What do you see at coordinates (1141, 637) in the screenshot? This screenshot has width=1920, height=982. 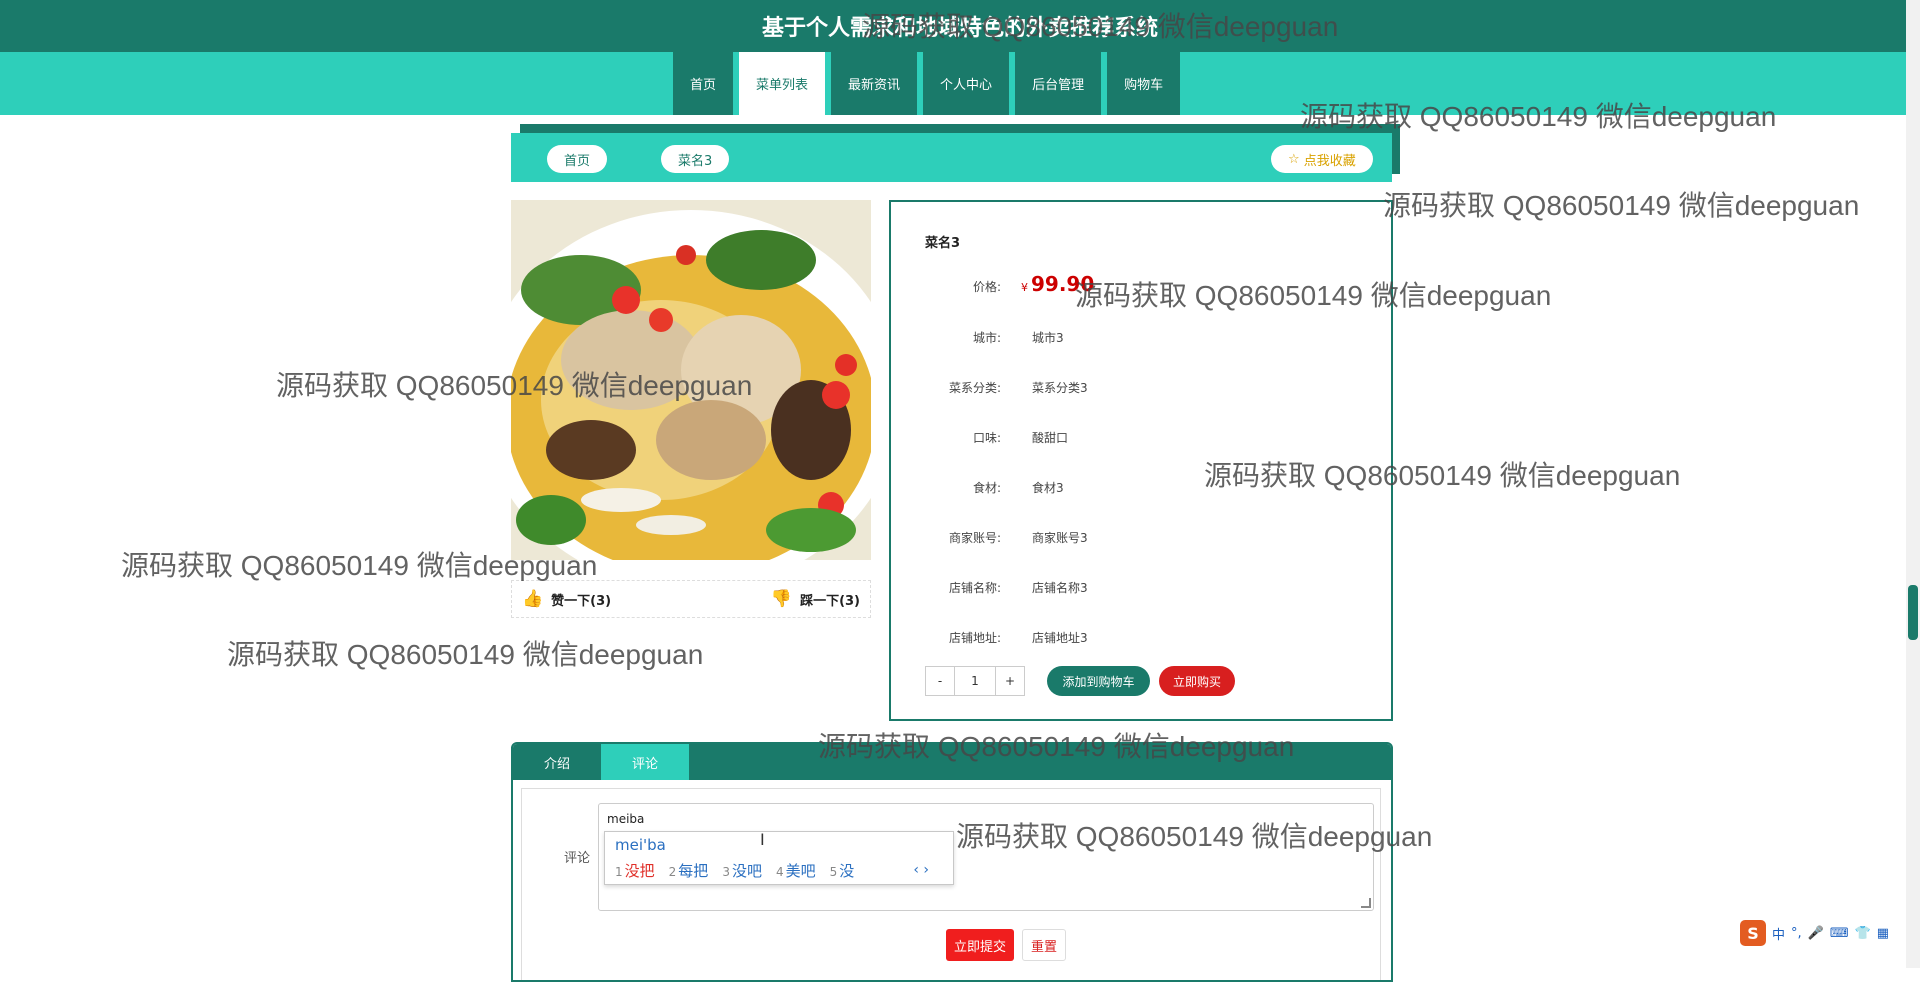 I see `field-row-shop-address: 店铺地址: 店铺地址3` at bounding box center [1141, 637].